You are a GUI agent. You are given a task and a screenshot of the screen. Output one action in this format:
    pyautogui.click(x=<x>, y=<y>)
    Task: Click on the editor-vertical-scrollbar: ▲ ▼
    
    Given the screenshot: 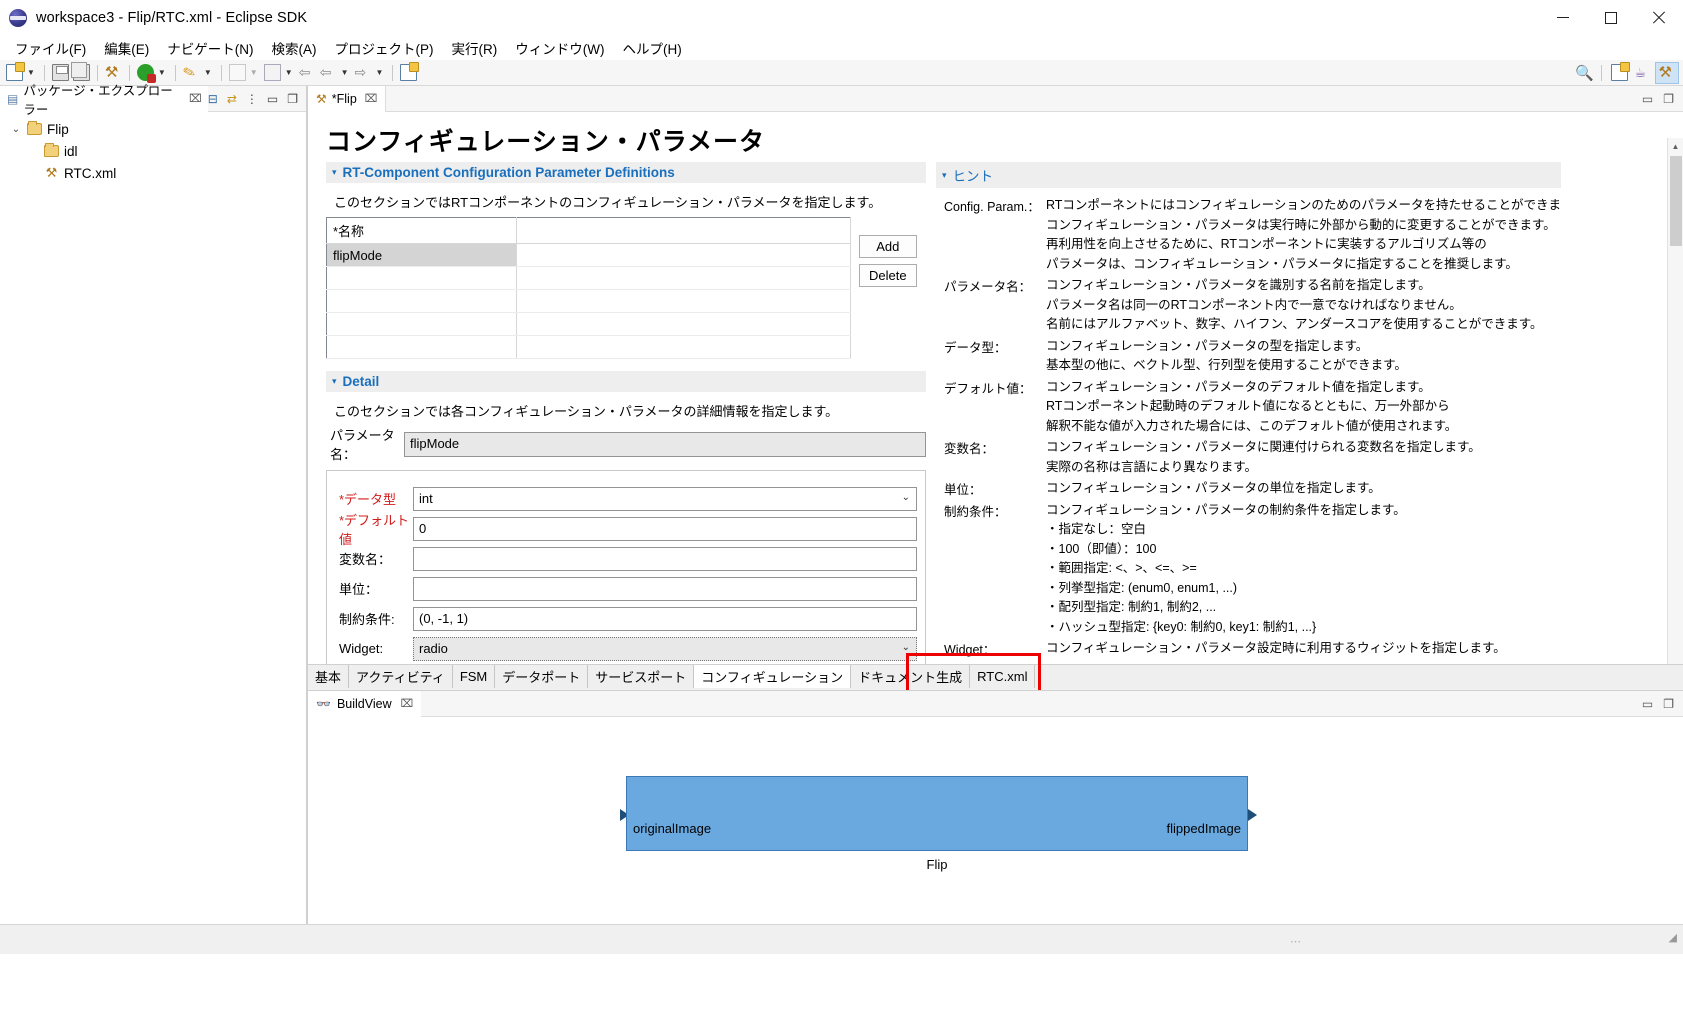 What is the action you would take?
    pyautogui.click(x=1675, y=401)
    